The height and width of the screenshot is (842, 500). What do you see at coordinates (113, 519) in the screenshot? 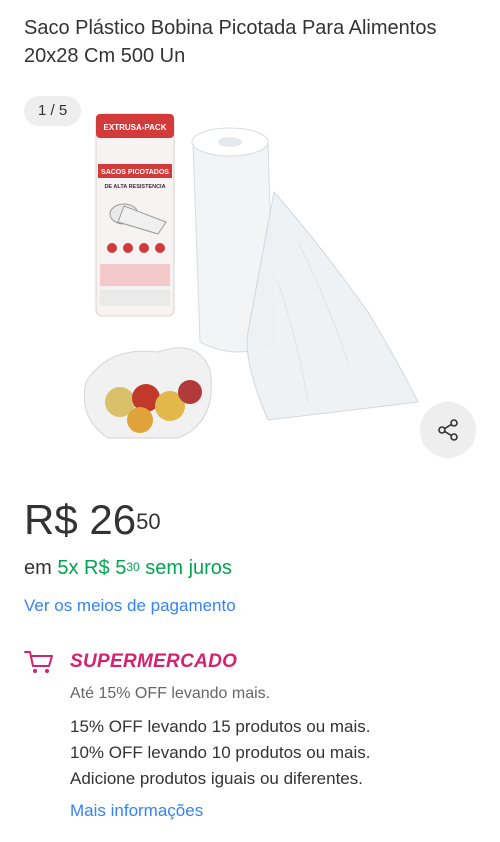
I see `price-integer: 26` at bounding box center [113, 519].